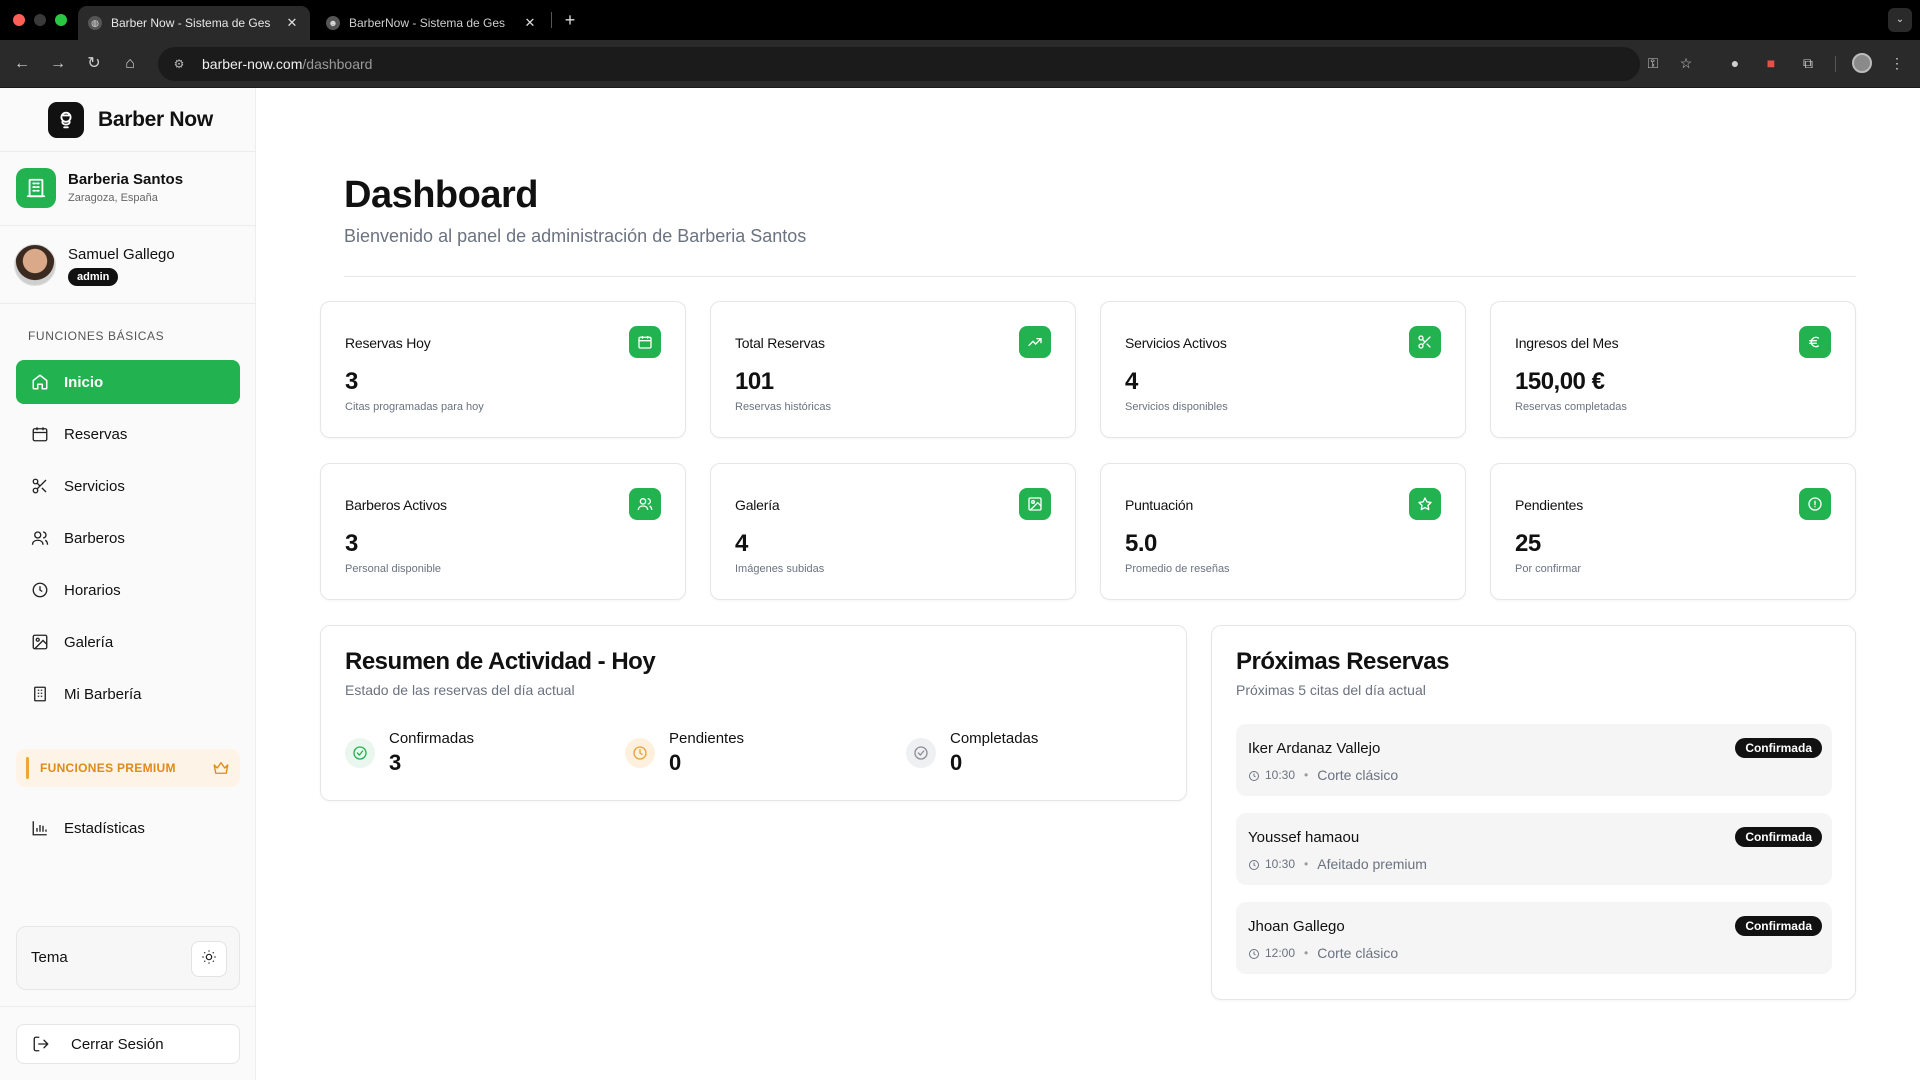 Image resolution: width=1920 pixels, height=1080 pixels. Describe the element at coordinates (1425, 342) in the screenshot. I see `scissors-icon` at that location.